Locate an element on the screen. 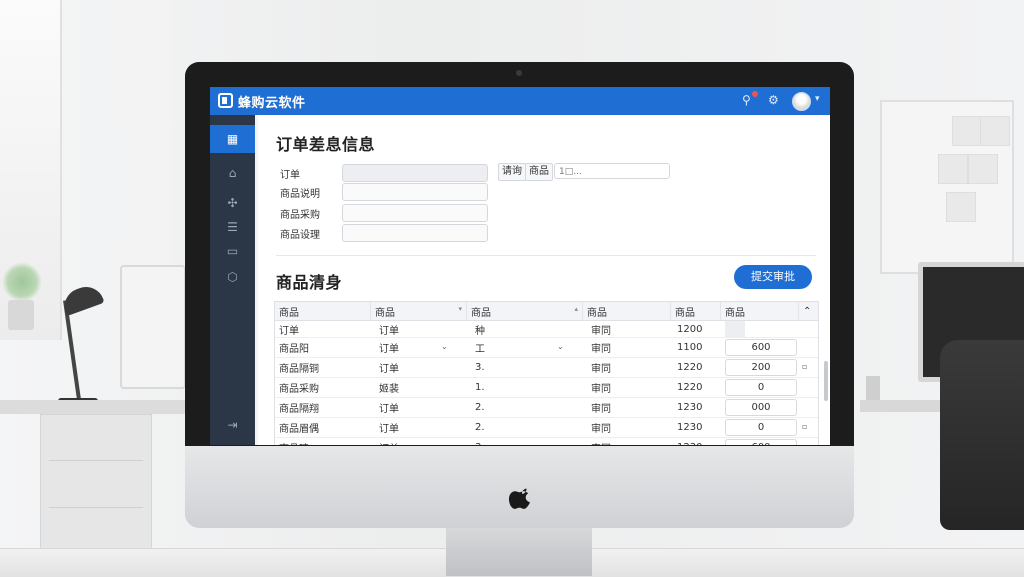  column-header-label: 商品 is located at coordinates (385, 313).